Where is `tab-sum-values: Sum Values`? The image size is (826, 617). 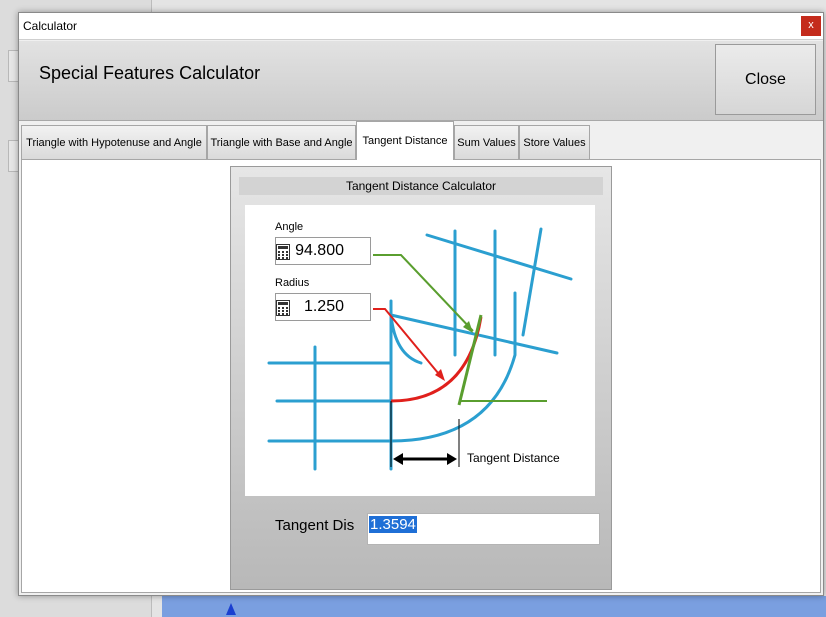
tab-sum-values: Sum Values is located at coordinates (486, 142).